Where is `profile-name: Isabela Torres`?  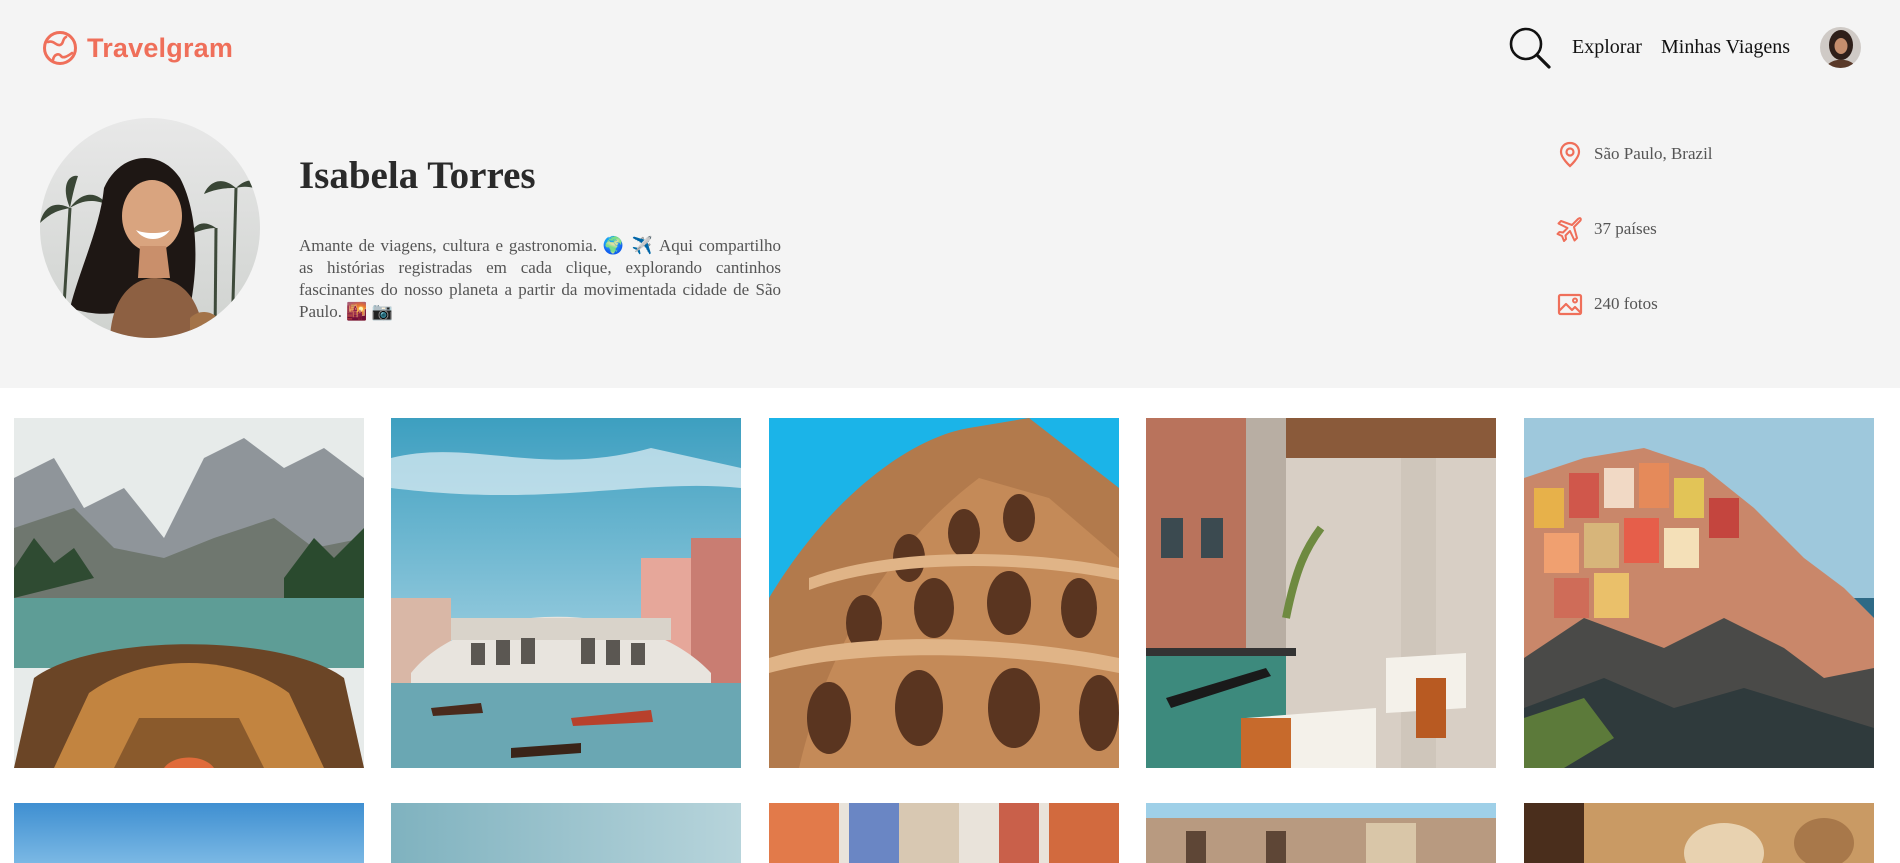 profile-name: Isabela Torres is located at coordinates (417, 175).